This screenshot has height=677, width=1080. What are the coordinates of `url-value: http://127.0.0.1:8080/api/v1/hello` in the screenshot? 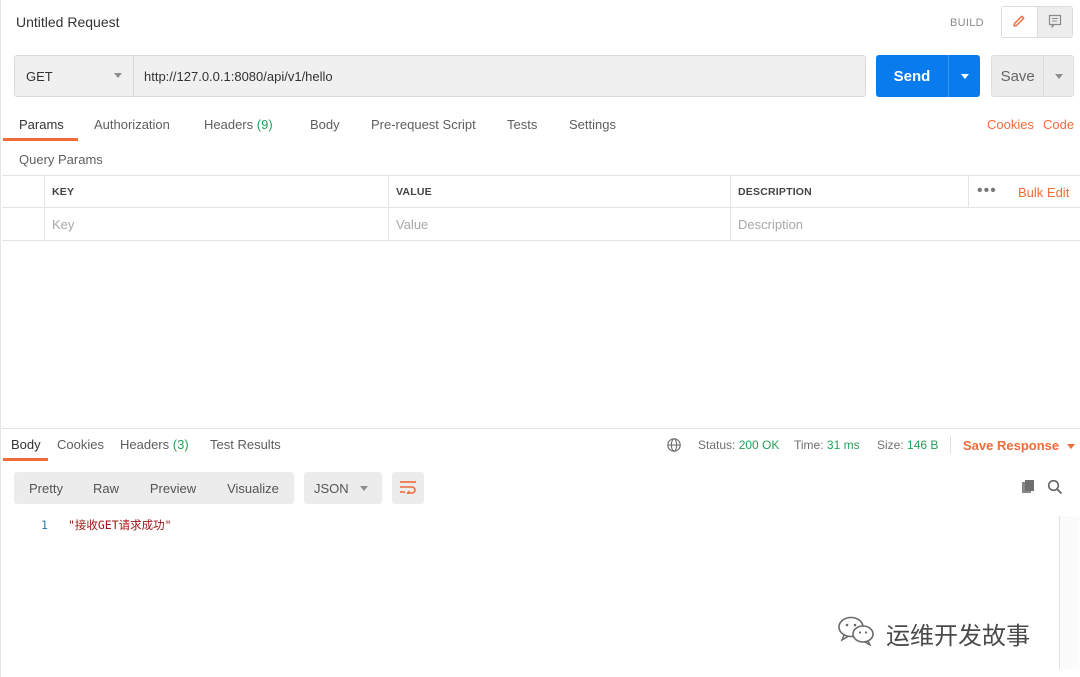 It's located at (238, 76).